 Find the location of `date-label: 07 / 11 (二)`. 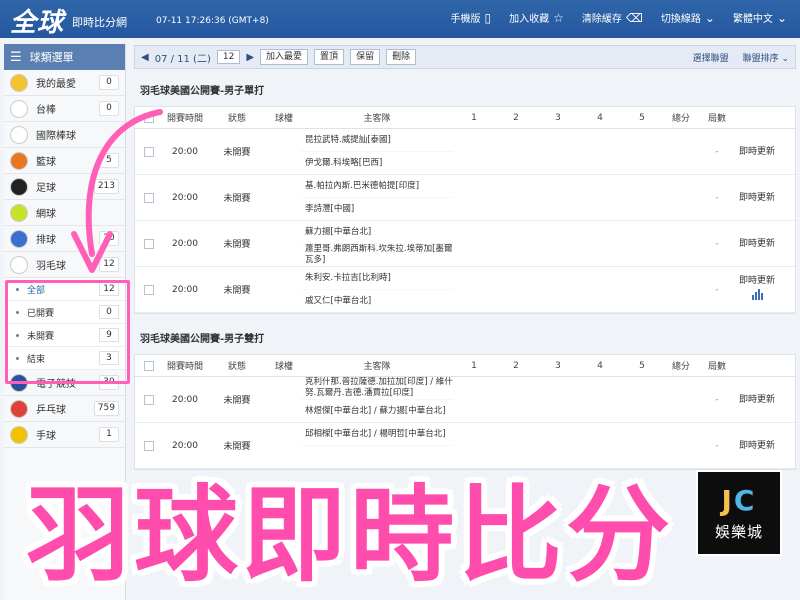

date-label: 07 / 11 (二) is located at coordinates (183, 57).